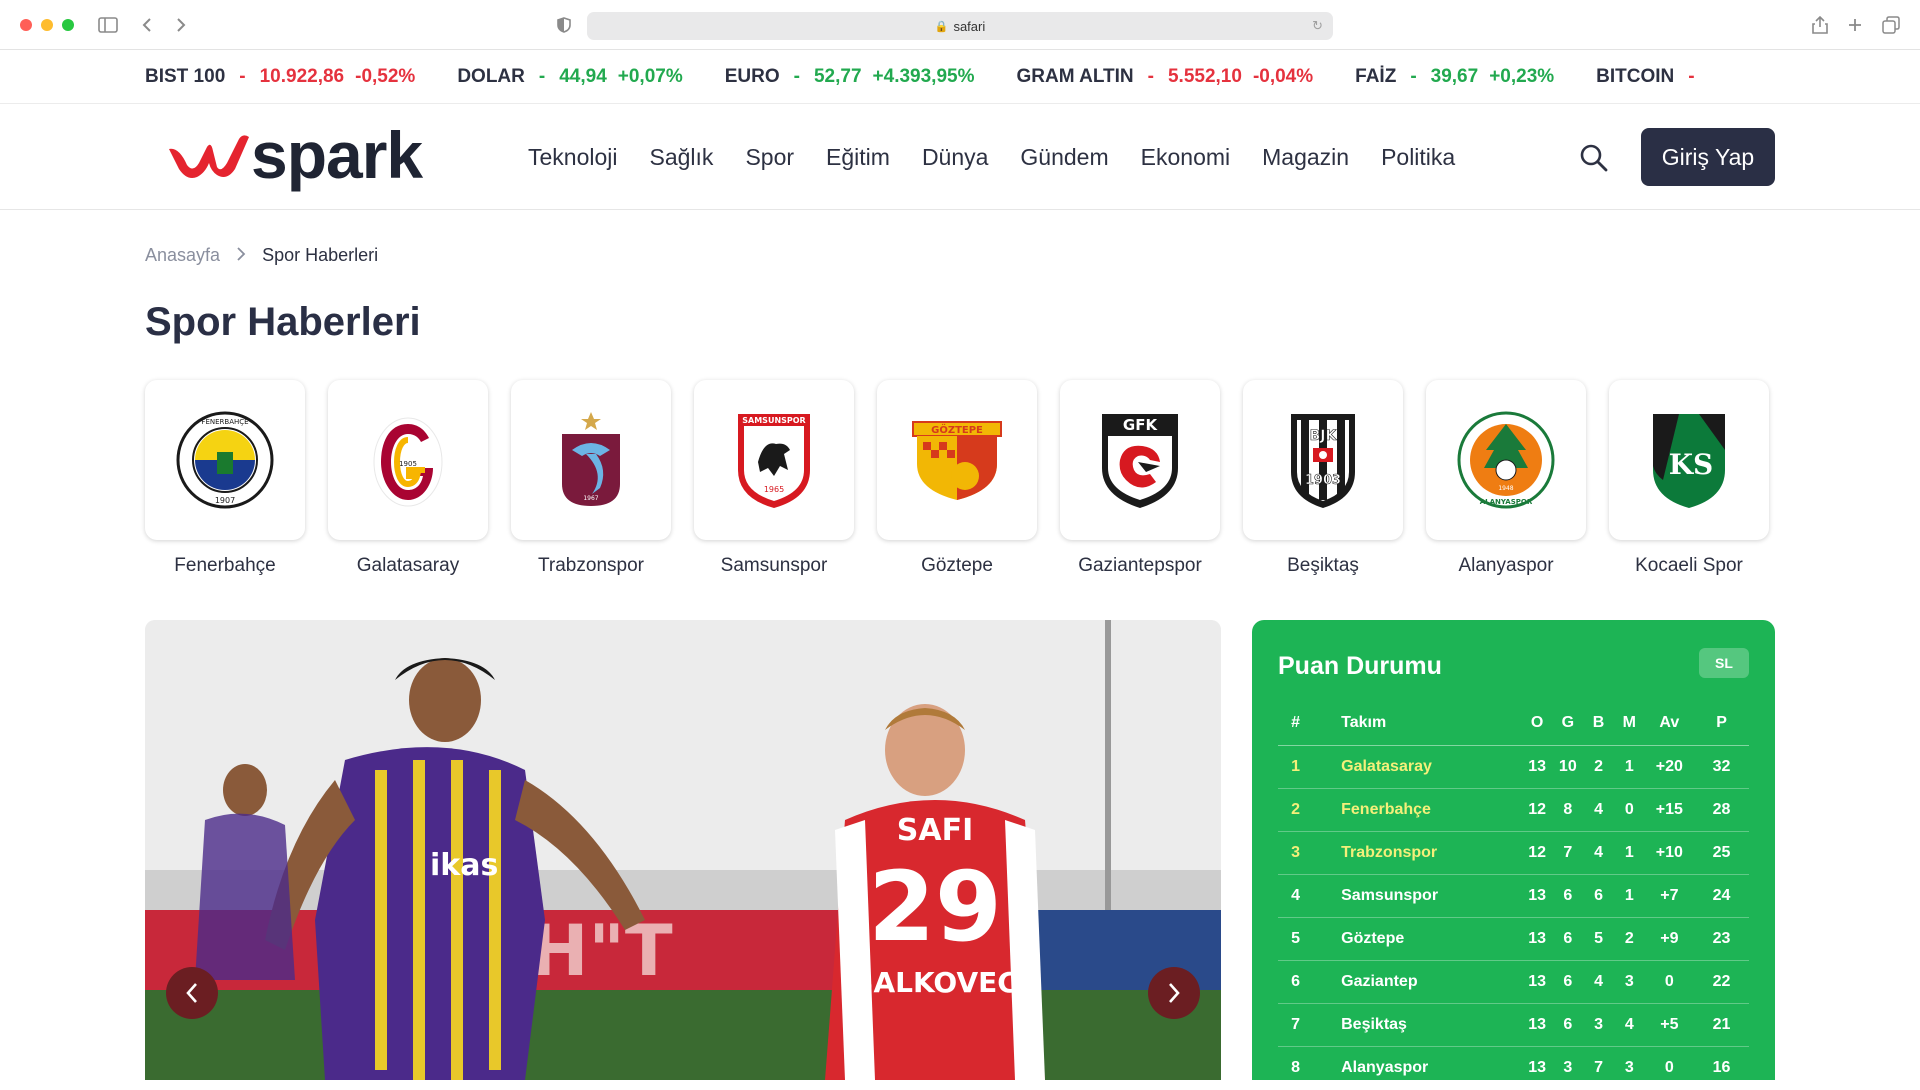 The image size is (1920, 1090). What do you see at coordinates (225, 500) in the screenshot?
I see `svg-text: 1907` at bounding box center [225, 500].